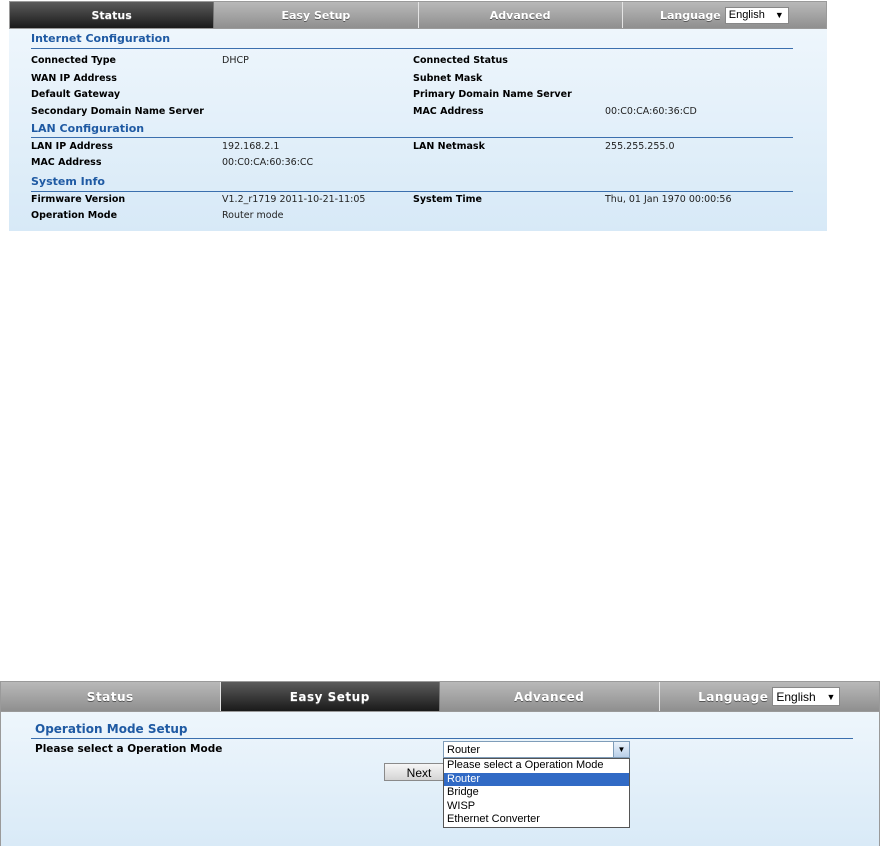  What do you see at coordinates (536, 749) in the screenshot?
I see `operation-mode-select: Router ▼` at bounding box center [536, 749].